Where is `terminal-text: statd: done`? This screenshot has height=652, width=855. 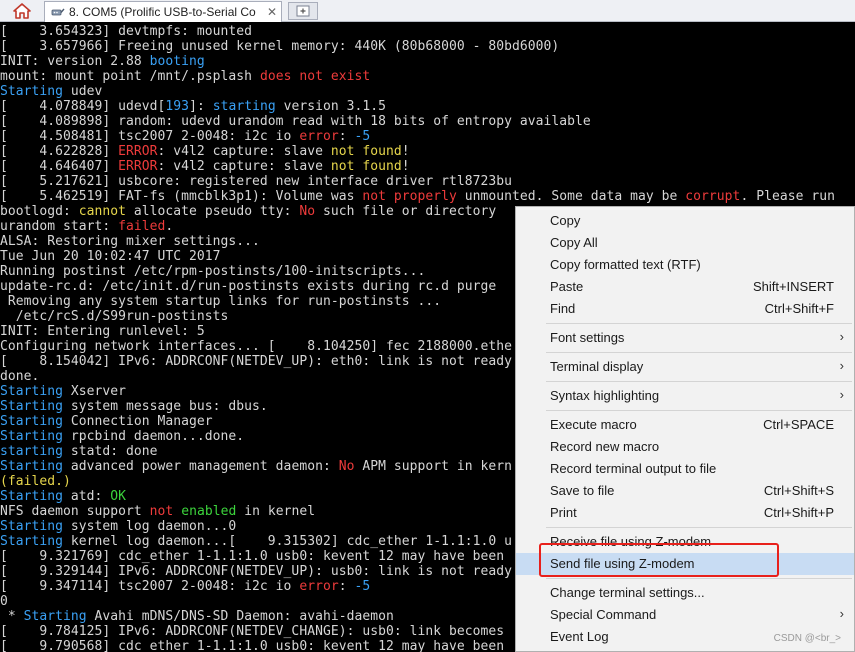 terminal-text: statd: done is located at coordinates (110, 451).